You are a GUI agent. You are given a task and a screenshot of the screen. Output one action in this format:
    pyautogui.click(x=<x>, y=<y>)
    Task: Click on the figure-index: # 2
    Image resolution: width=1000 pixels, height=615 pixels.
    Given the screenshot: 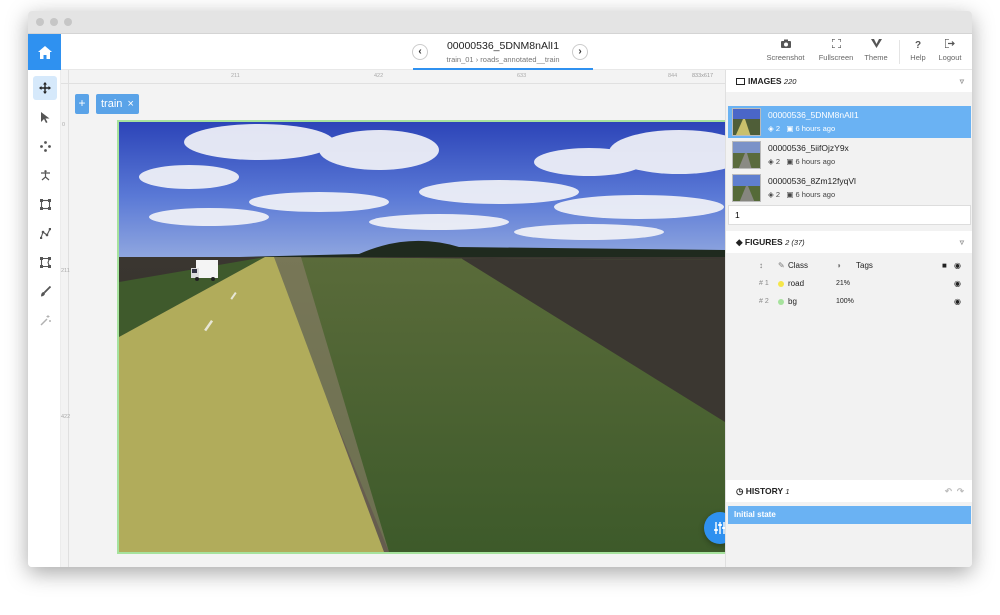 What is the action you would take?
    pyautogui.click(x=764, y=301)
    